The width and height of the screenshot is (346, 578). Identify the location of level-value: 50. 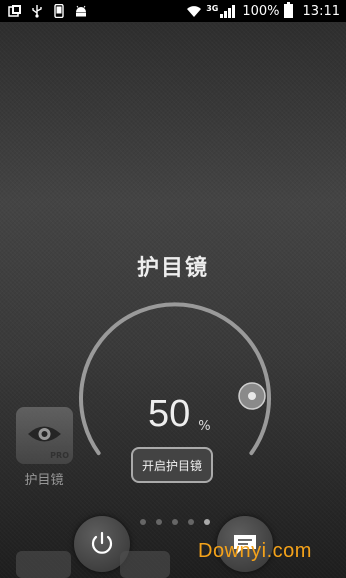
(169, 414).